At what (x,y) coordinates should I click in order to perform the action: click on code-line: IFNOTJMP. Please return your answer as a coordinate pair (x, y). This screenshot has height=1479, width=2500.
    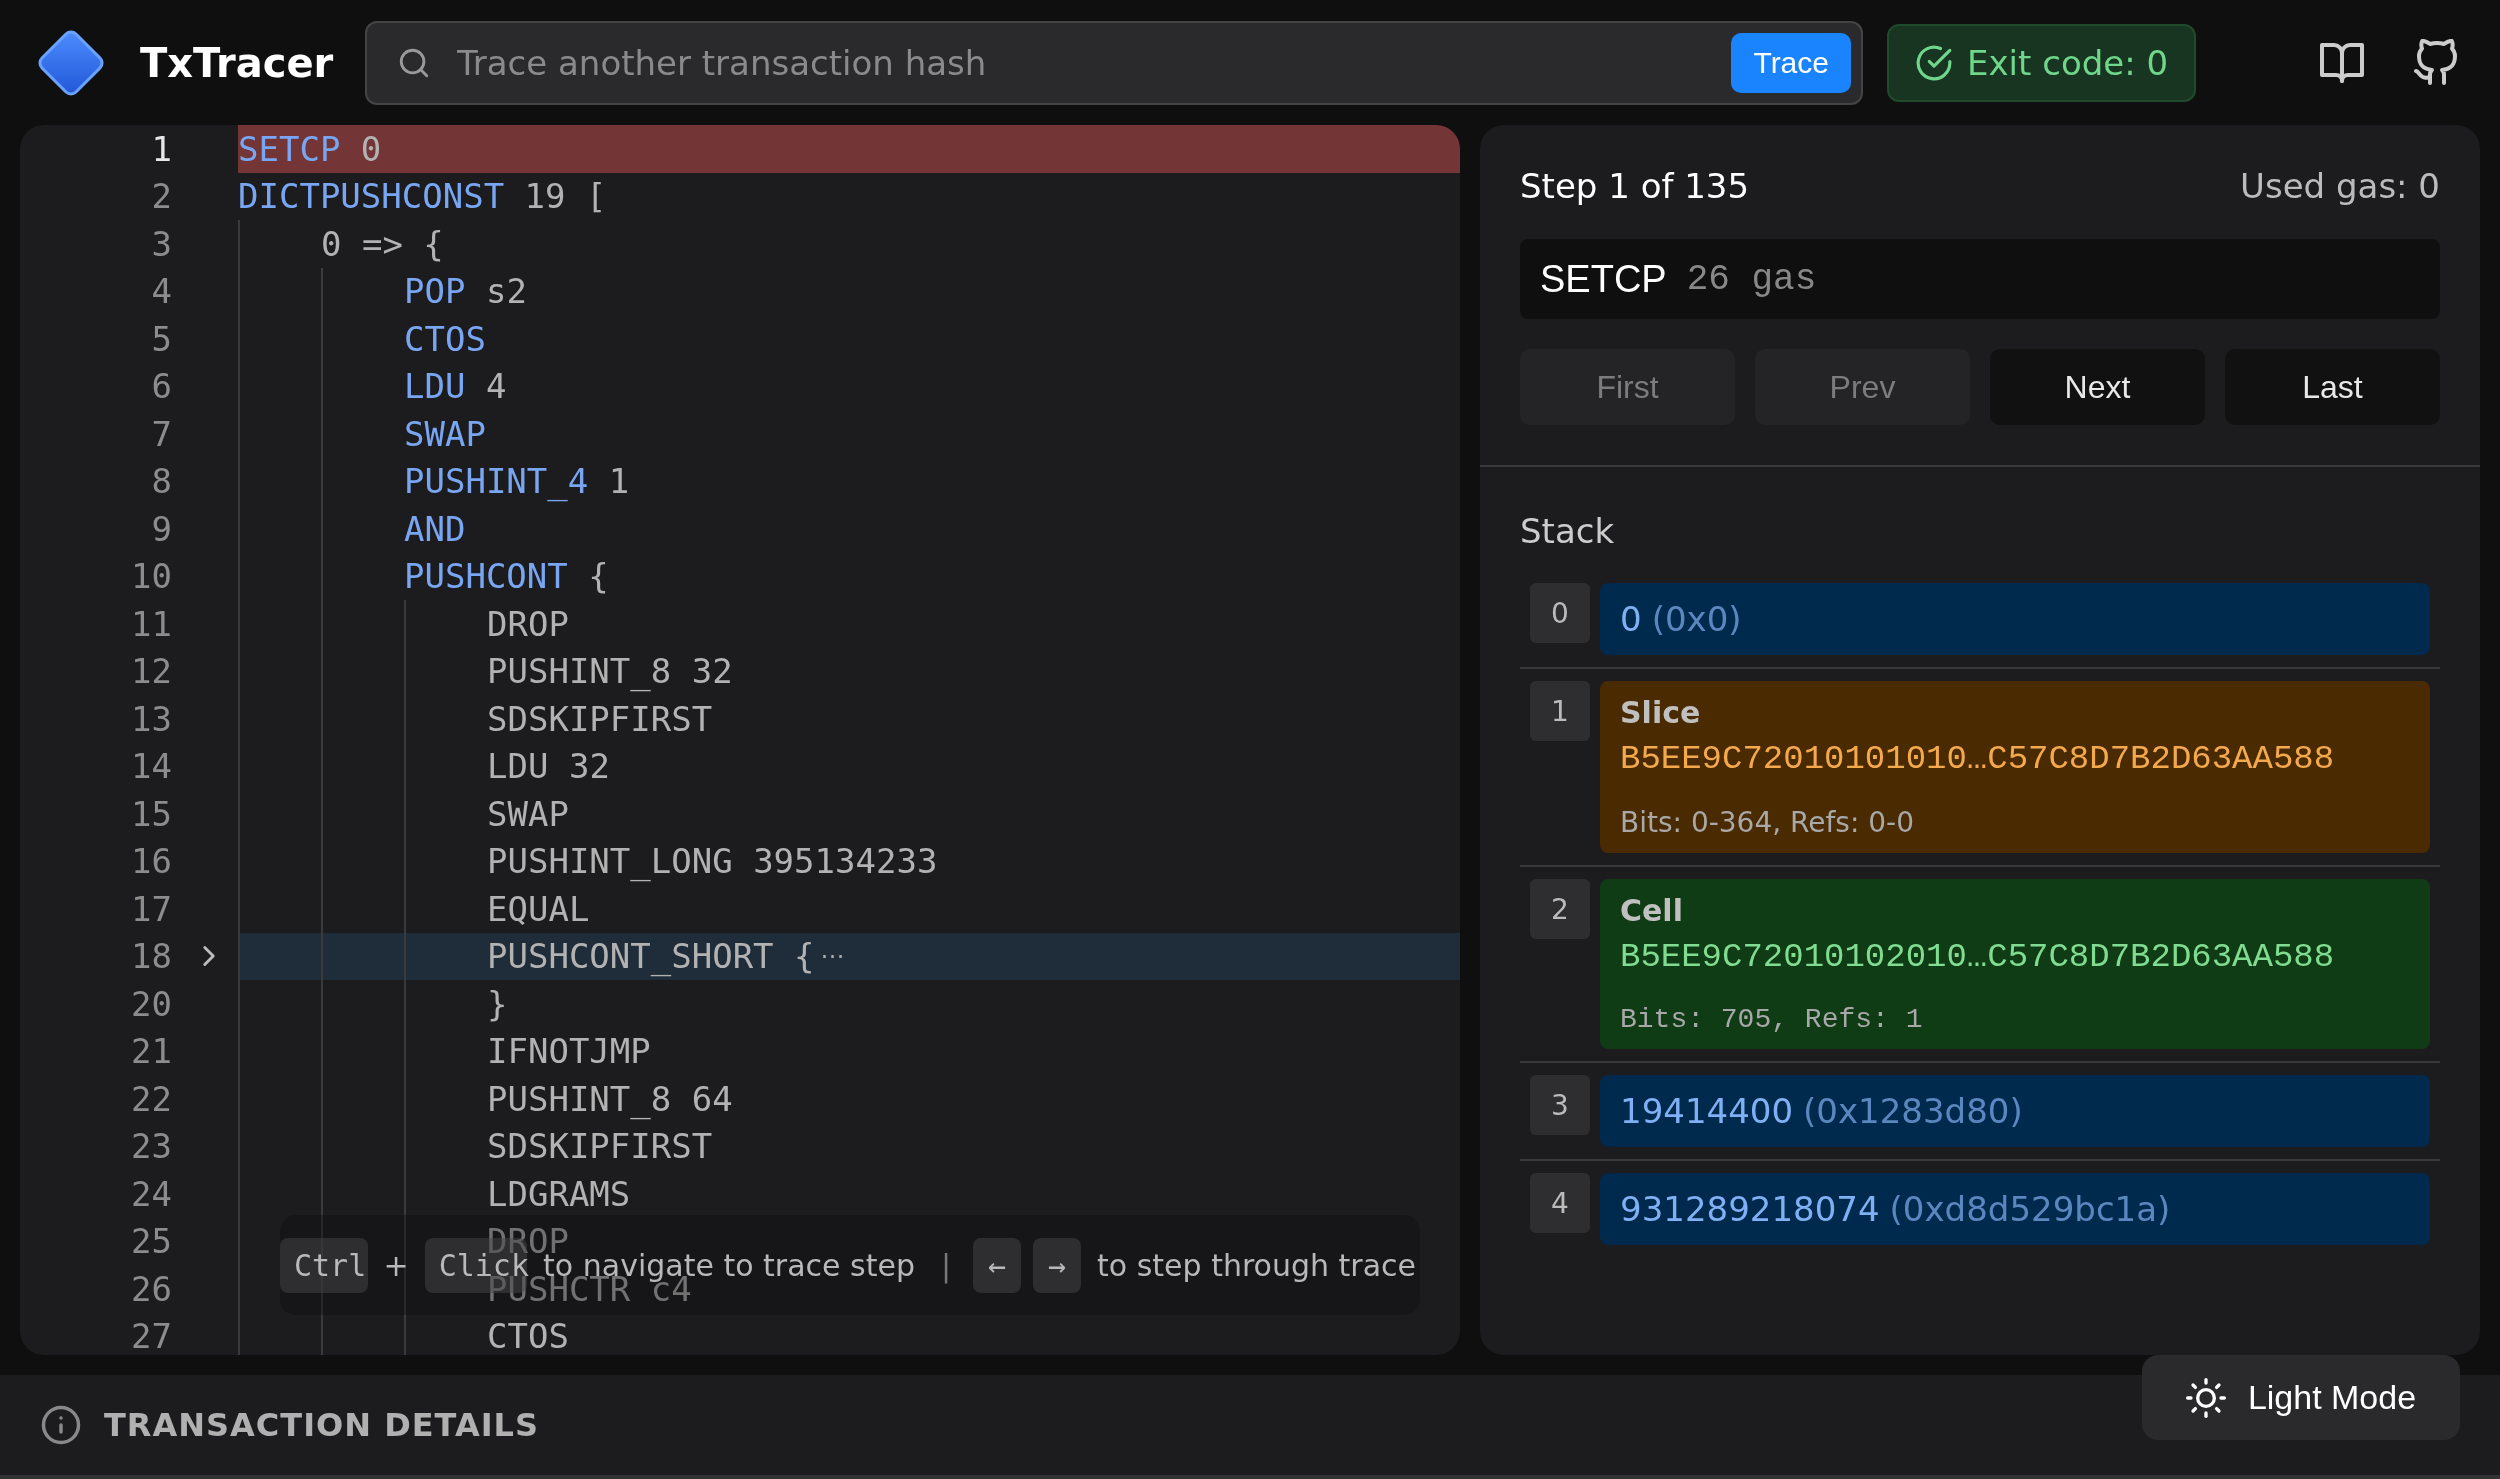
    Looking at the image, I should click on (569, 1051).